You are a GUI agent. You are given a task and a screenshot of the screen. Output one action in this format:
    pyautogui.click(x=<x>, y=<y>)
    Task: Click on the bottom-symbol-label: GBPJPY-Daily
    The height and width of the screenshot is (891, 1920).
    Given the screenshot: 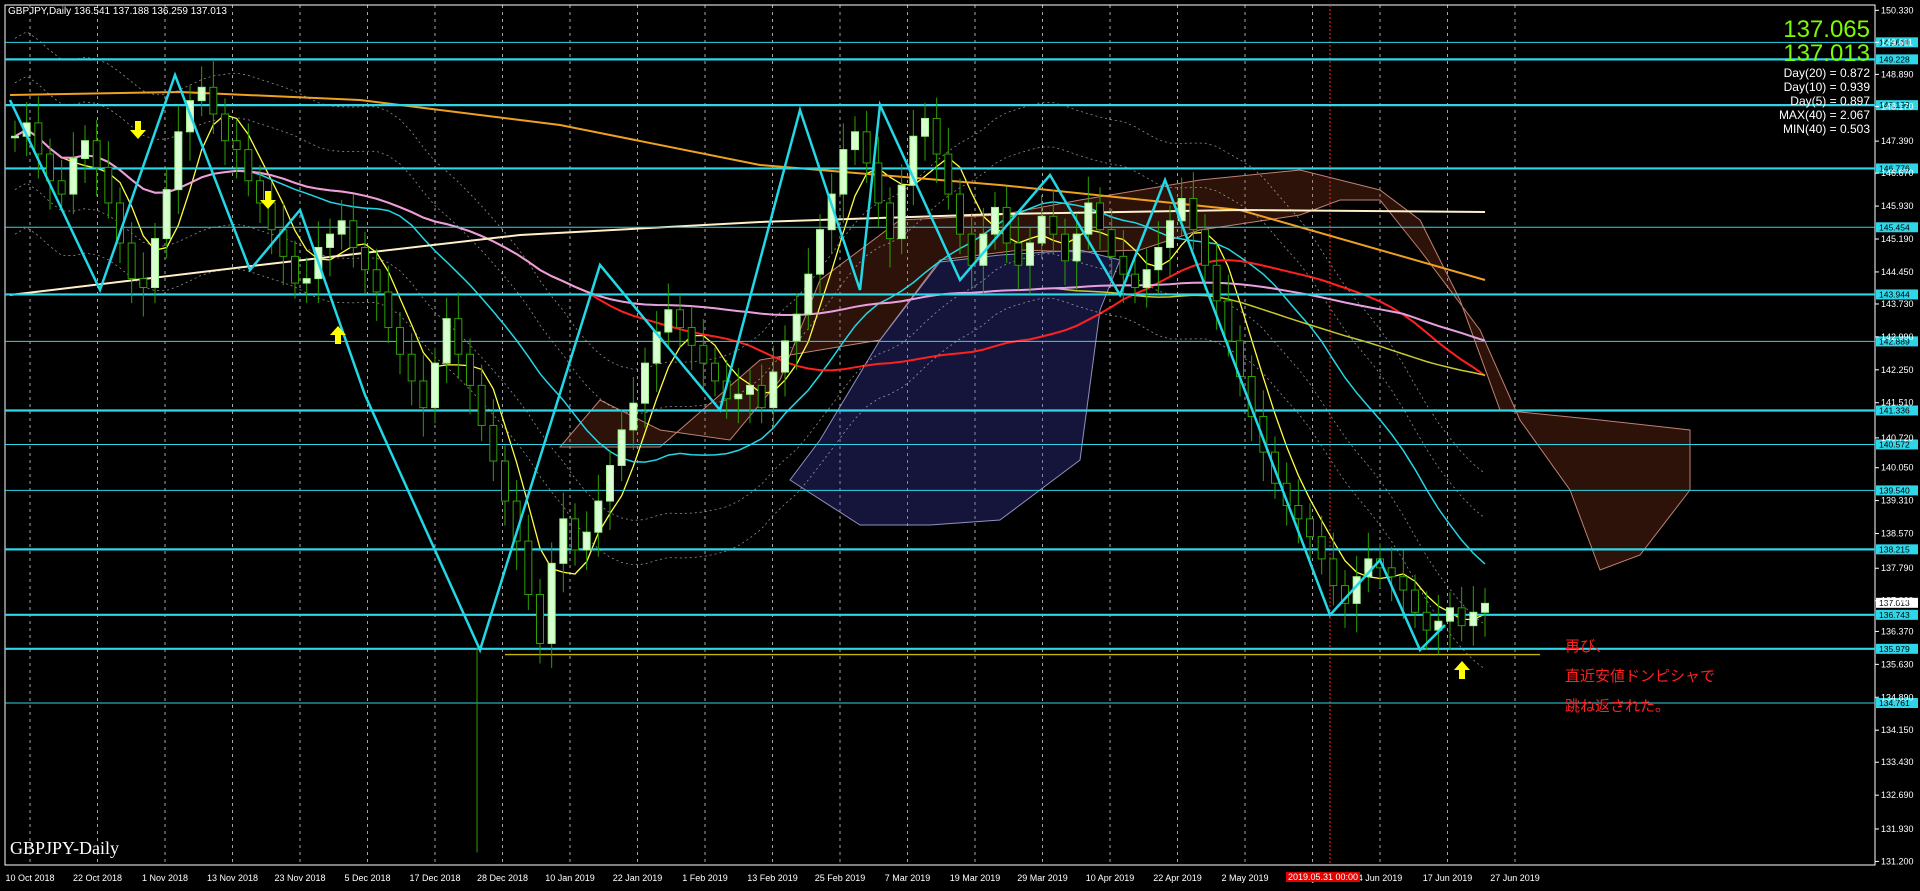 What is the action you would take?
    pyautogui.click(x=65, y=848)
    